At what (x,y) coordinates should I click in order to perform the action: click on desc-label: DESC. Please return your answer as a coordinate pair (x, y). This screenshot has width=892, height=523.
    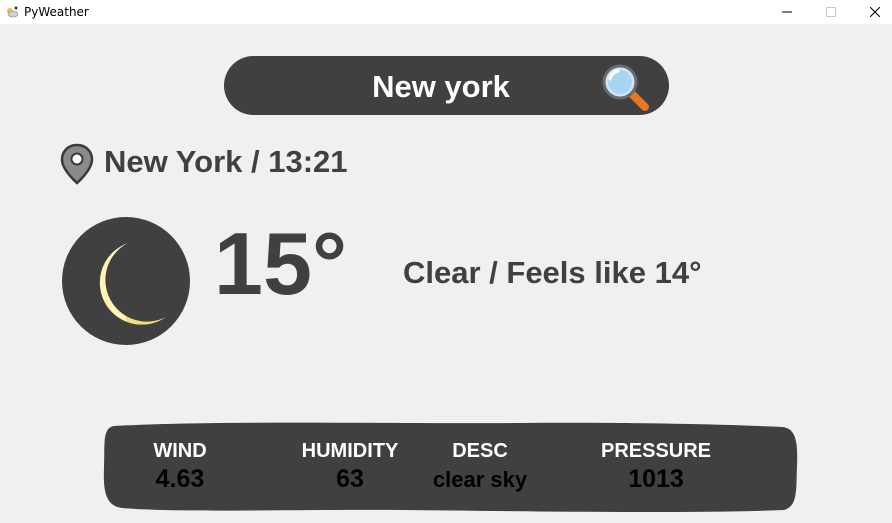
    Looking at the image, I should click on (480, 451).